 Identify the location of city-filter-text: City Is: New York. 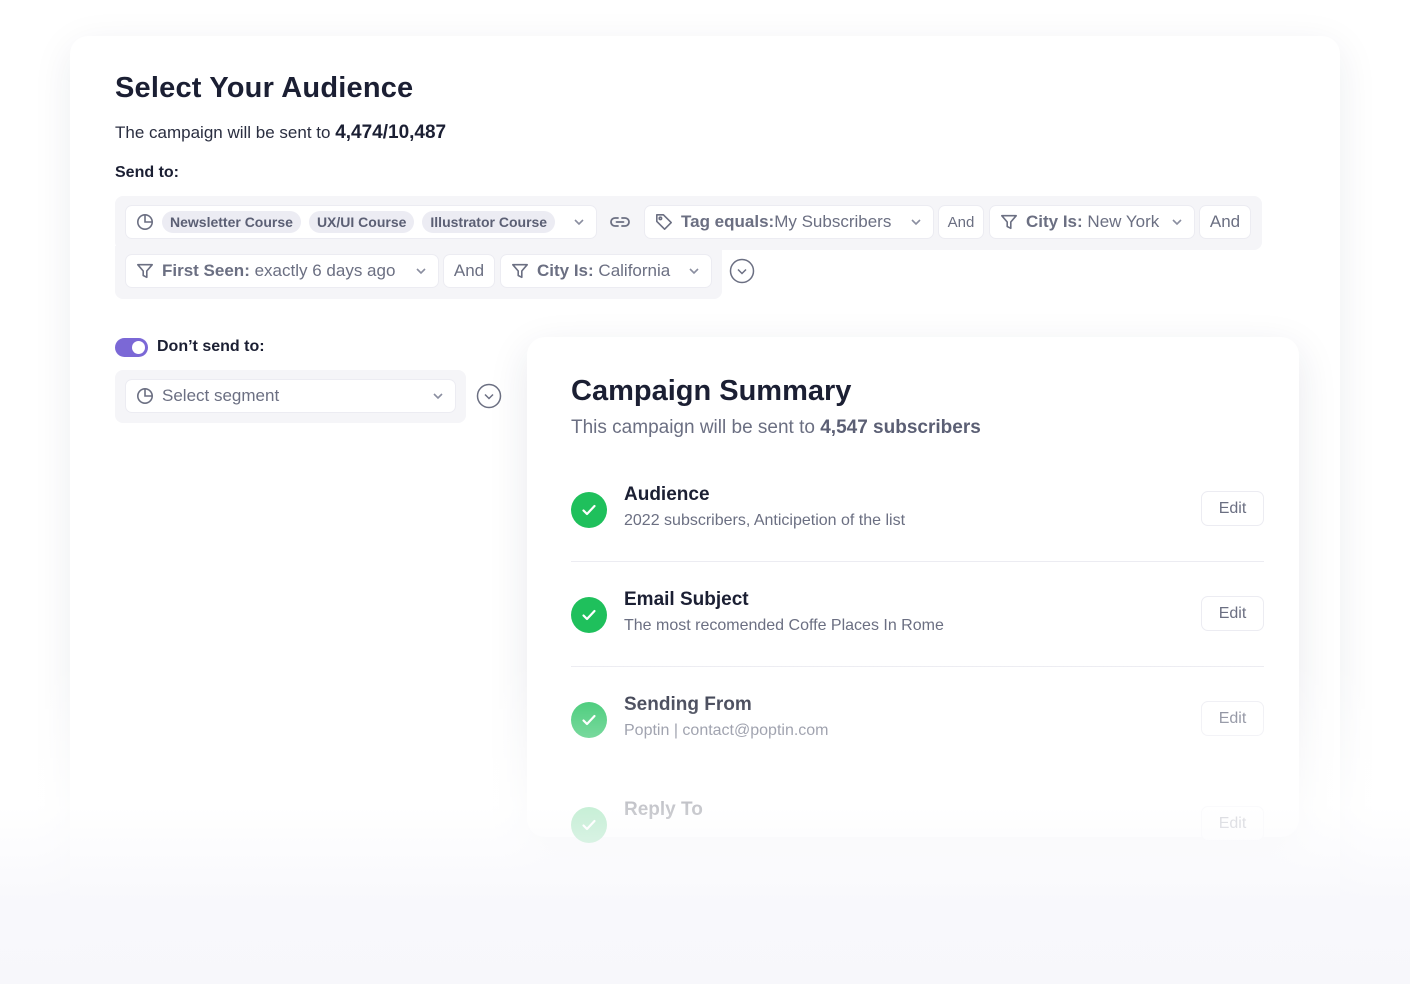
(1092, 222).